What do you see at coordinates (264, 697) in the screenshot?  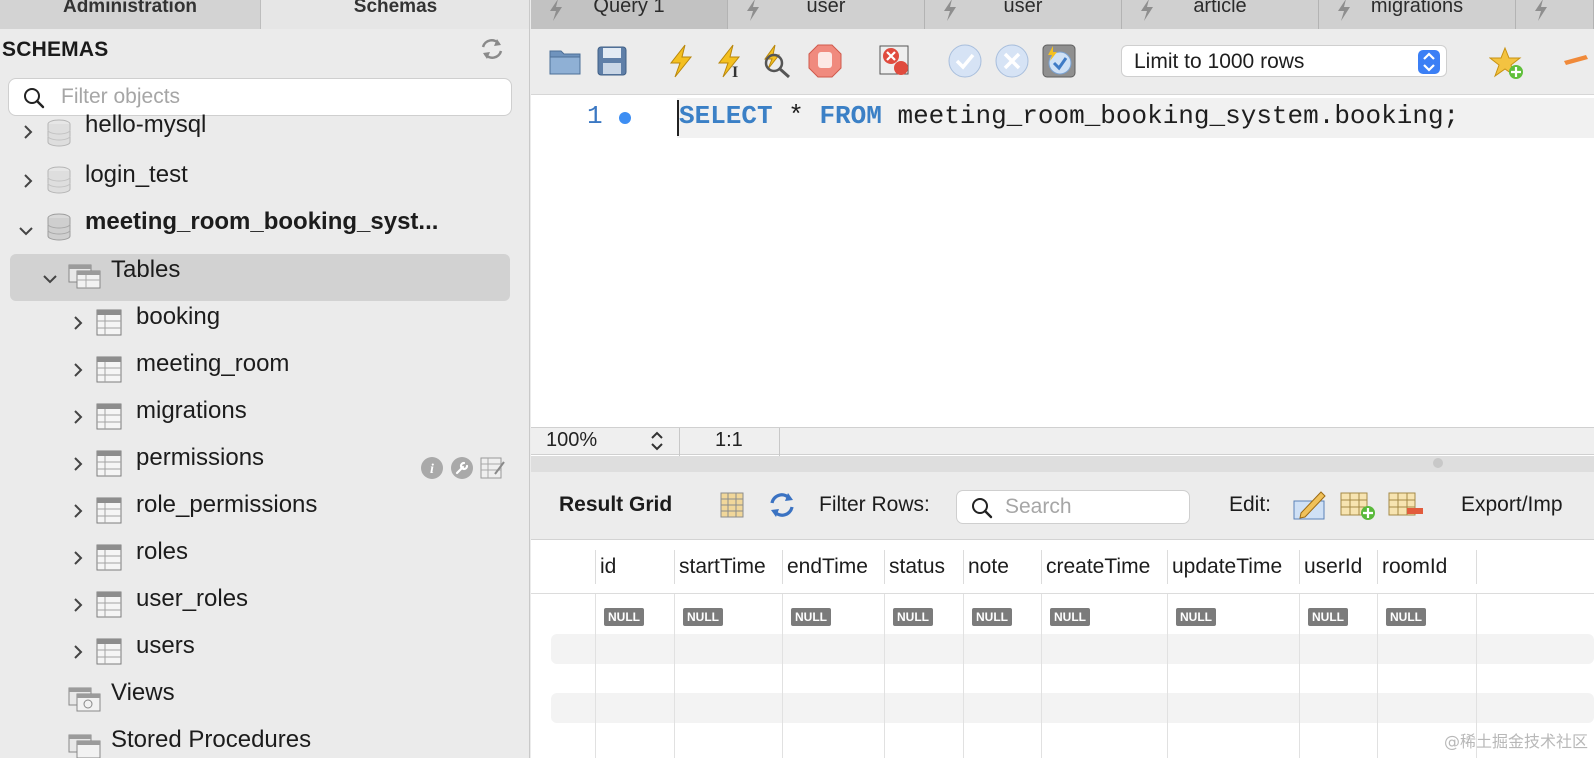 I see `tree-item-views: Views` at bounding box center [264, 697].